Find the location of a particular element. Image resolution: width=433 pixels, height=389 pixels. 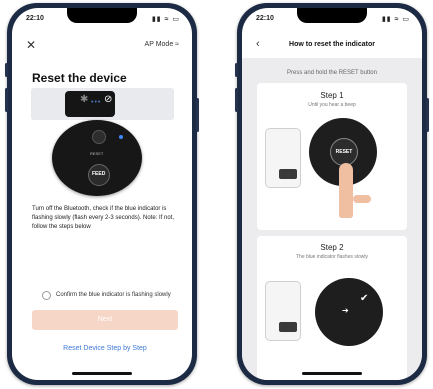

reset-label: RESET is located at coordinates (97, 153).